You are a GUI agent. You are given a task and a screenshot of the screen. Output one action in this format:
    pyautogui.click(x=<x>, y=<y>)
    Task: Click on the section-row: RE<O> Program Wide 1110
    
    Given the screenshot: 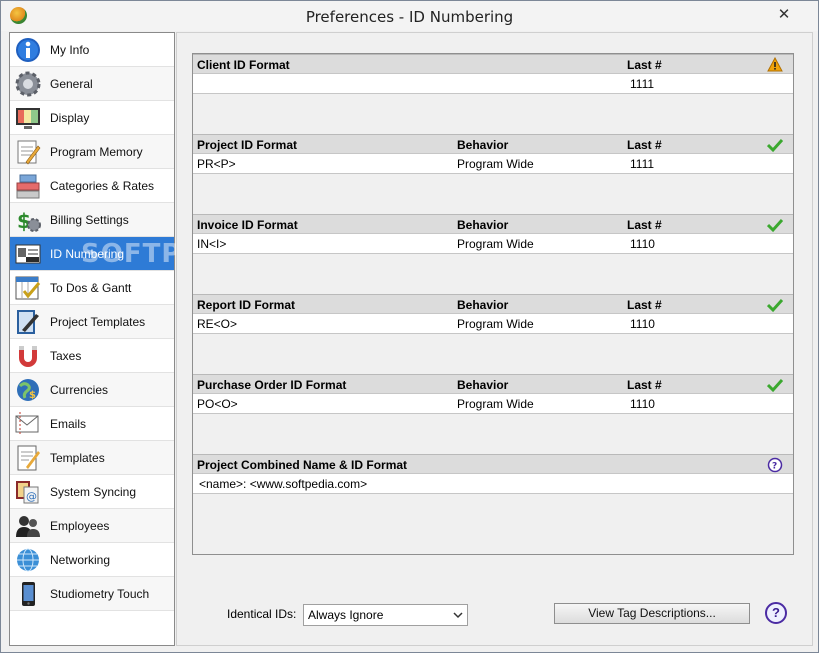 What is the action you would take?
    pyautogui.click(x=493, y=324)
    